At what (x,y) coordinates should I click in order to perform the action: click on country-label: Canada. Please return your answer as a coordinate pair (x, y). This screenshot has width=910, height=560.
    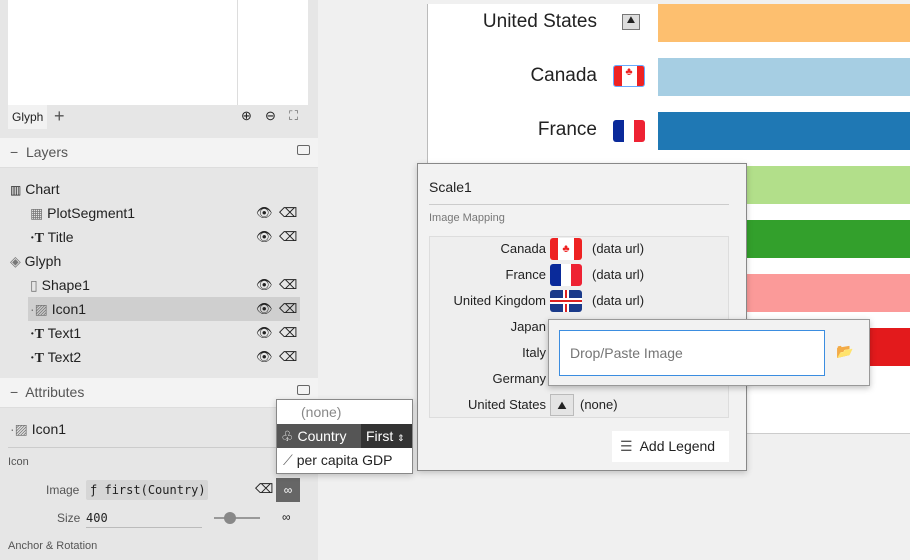
    Looking at the image, I should click on (563, 75).